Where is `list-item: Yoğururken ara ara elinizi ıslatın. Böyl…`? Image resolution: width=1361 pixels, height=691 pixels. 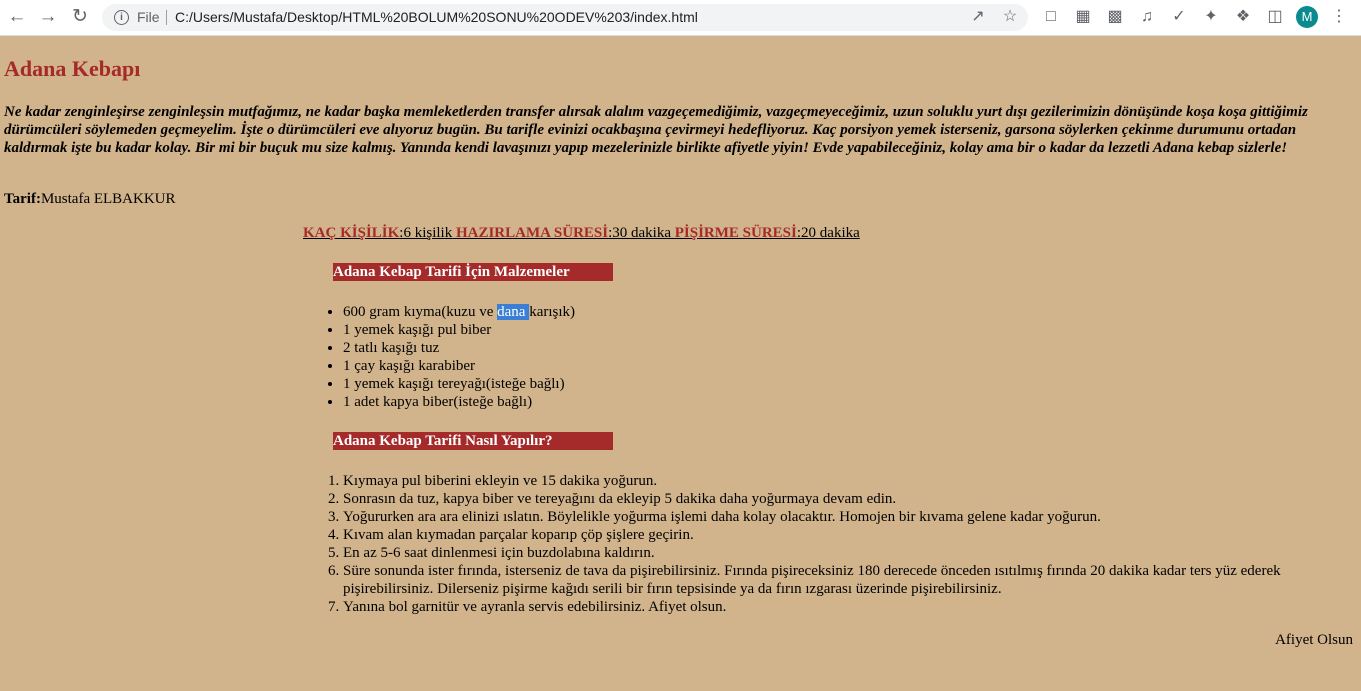
list-item: Yoğururken ara ara elinizi ıslatın. Böyl… is located at coordinates (852, 517).